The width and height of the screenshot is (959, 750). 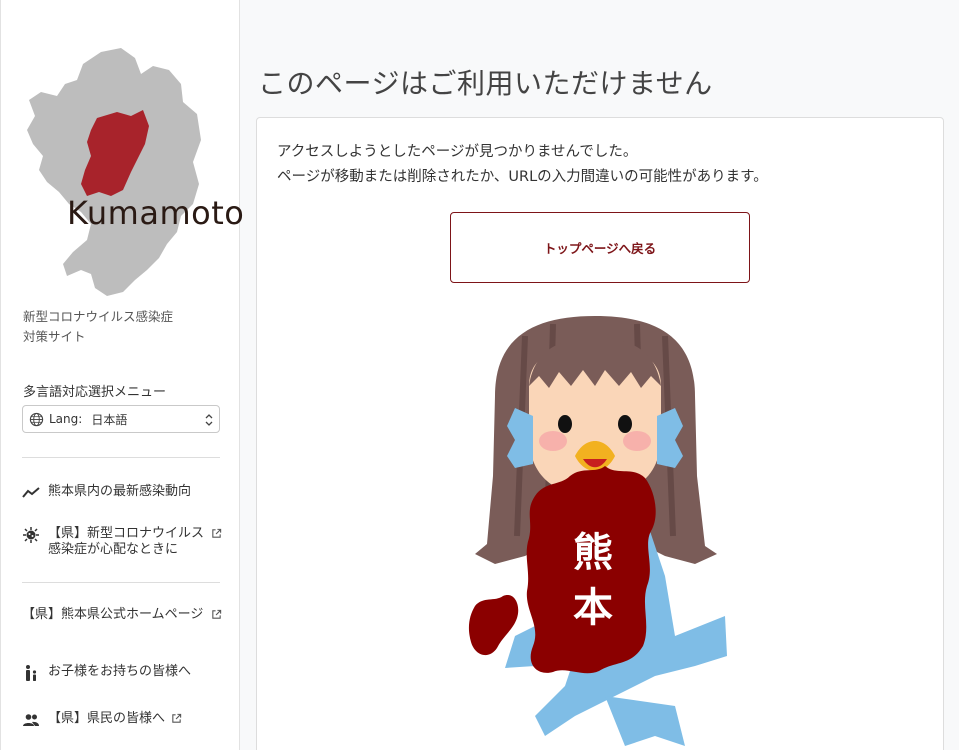 What do you see at coordinates (31, 492) in the screenshot?
I see `trend-icon` at bounding box center [31, 492].